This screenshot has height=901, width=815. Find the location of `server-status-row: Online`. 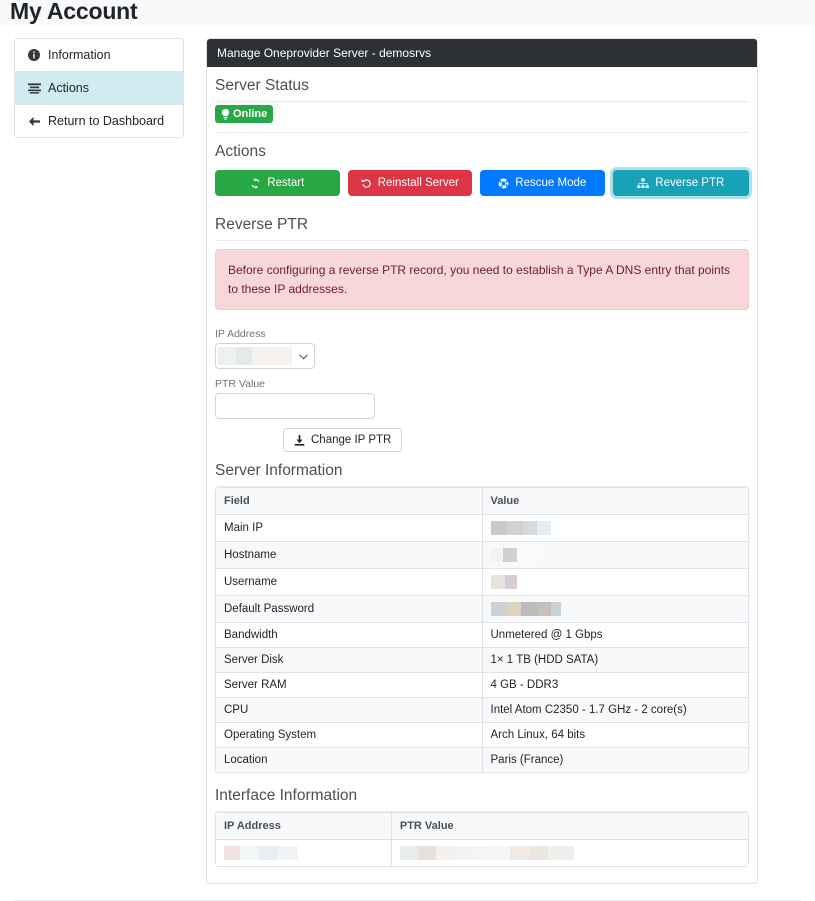

server-status-row: Online is located at coordinates (482, 117).